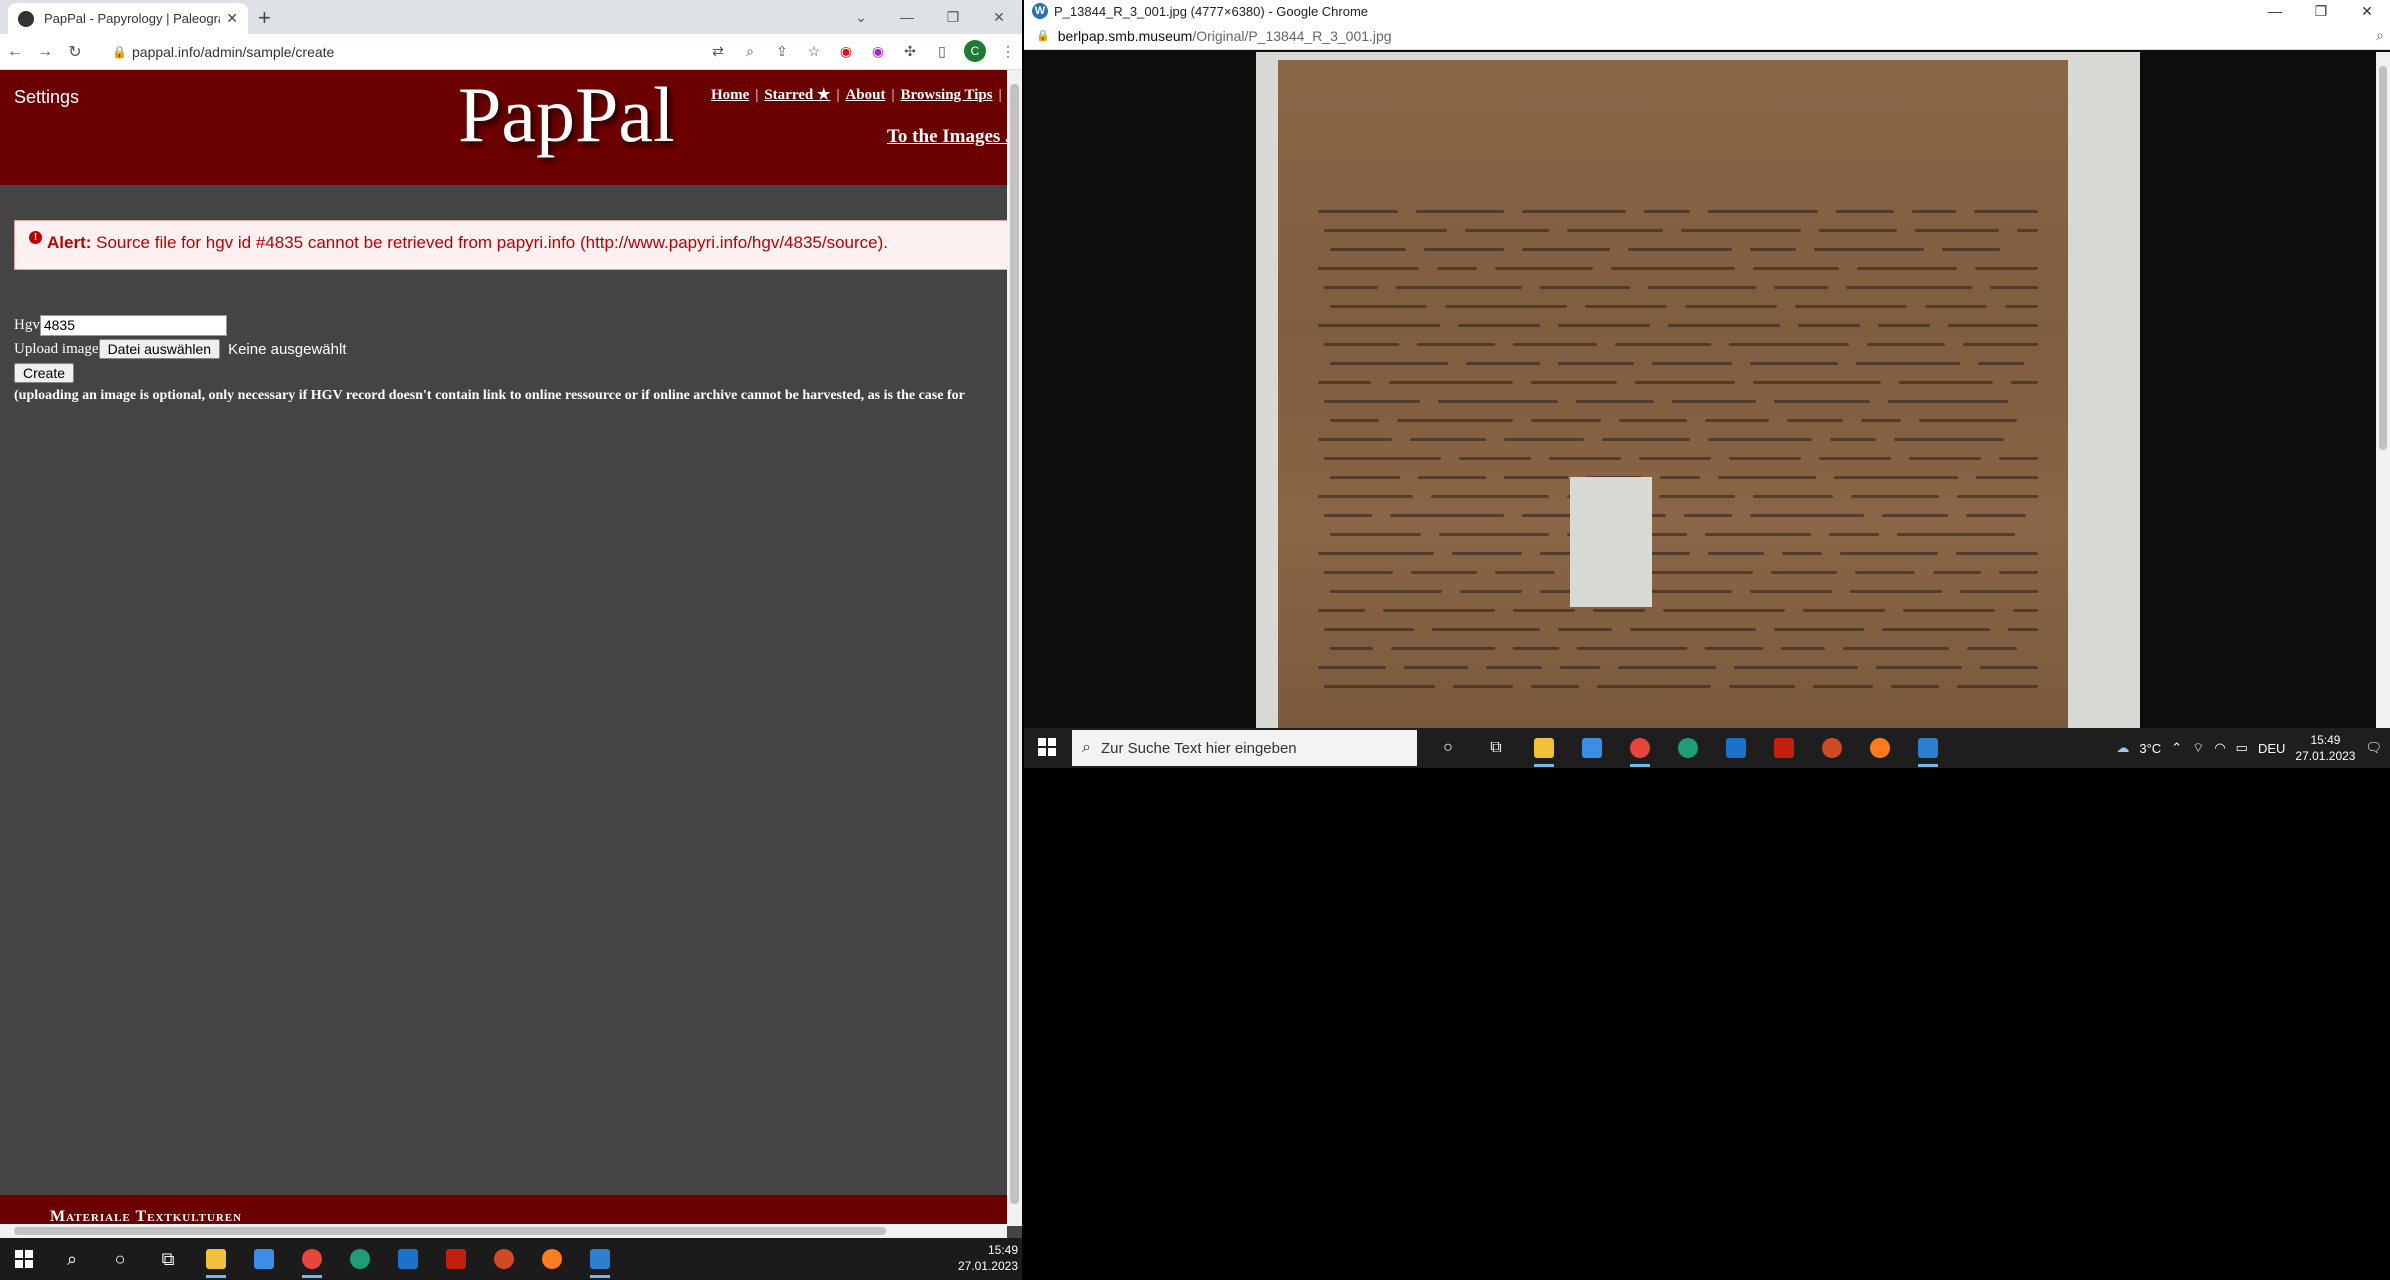 The width and height of the screenshot is (2390, 1280). Describe the element at coordinates (2219, 748) in the screenshot. I see `wifi-icon: ◠` at that location.